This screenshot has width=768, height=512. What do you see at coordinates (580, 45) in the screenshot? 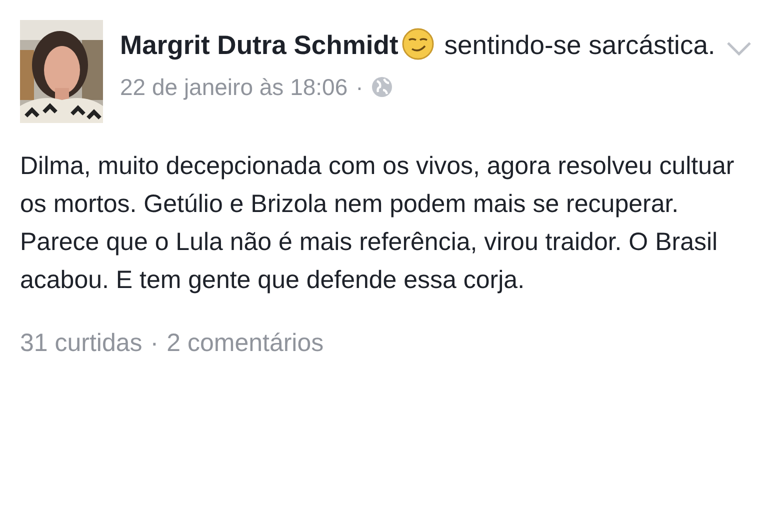
I see `feeling-text: sentindo-se sarcástica.` at bounding box center [580, 45].